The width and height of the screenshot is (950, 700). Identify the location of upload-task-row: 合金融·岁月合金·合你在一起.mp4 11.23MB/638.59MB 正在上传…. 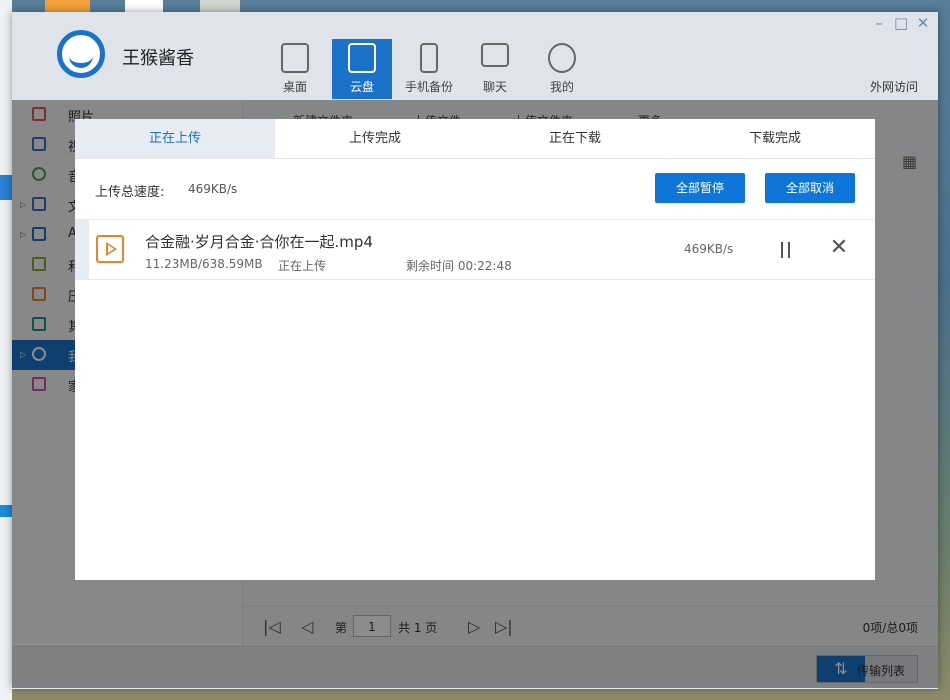
(475, 250).